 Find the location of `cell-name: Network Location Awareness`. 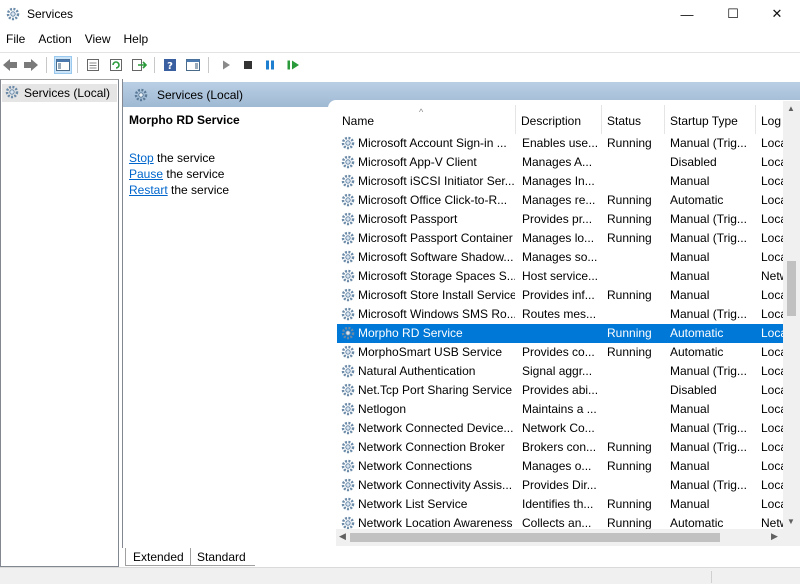

cell-name: Network Location Awareness is located at coordinates (435, 523).